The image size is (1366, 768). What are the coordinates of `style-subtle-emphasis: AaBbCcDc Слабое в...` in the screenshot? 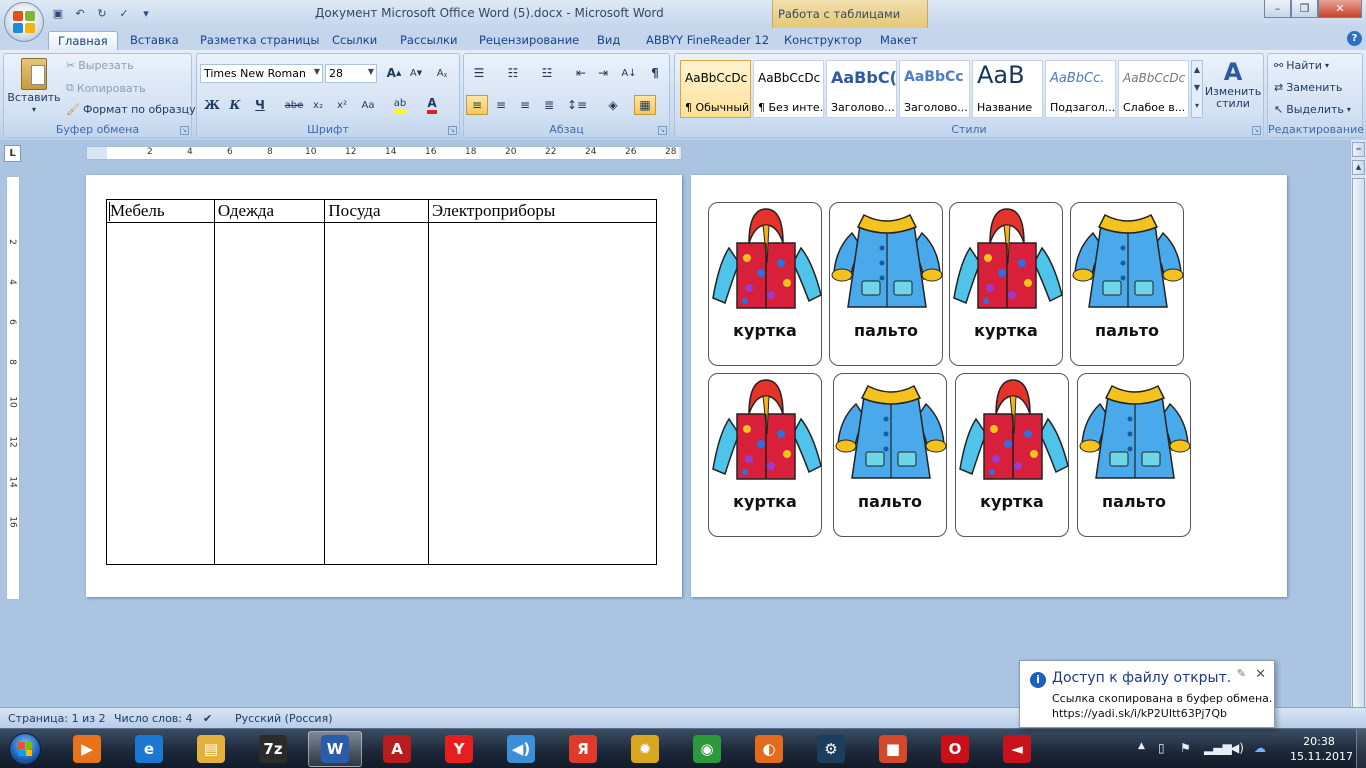 It's located at (1153, 89).